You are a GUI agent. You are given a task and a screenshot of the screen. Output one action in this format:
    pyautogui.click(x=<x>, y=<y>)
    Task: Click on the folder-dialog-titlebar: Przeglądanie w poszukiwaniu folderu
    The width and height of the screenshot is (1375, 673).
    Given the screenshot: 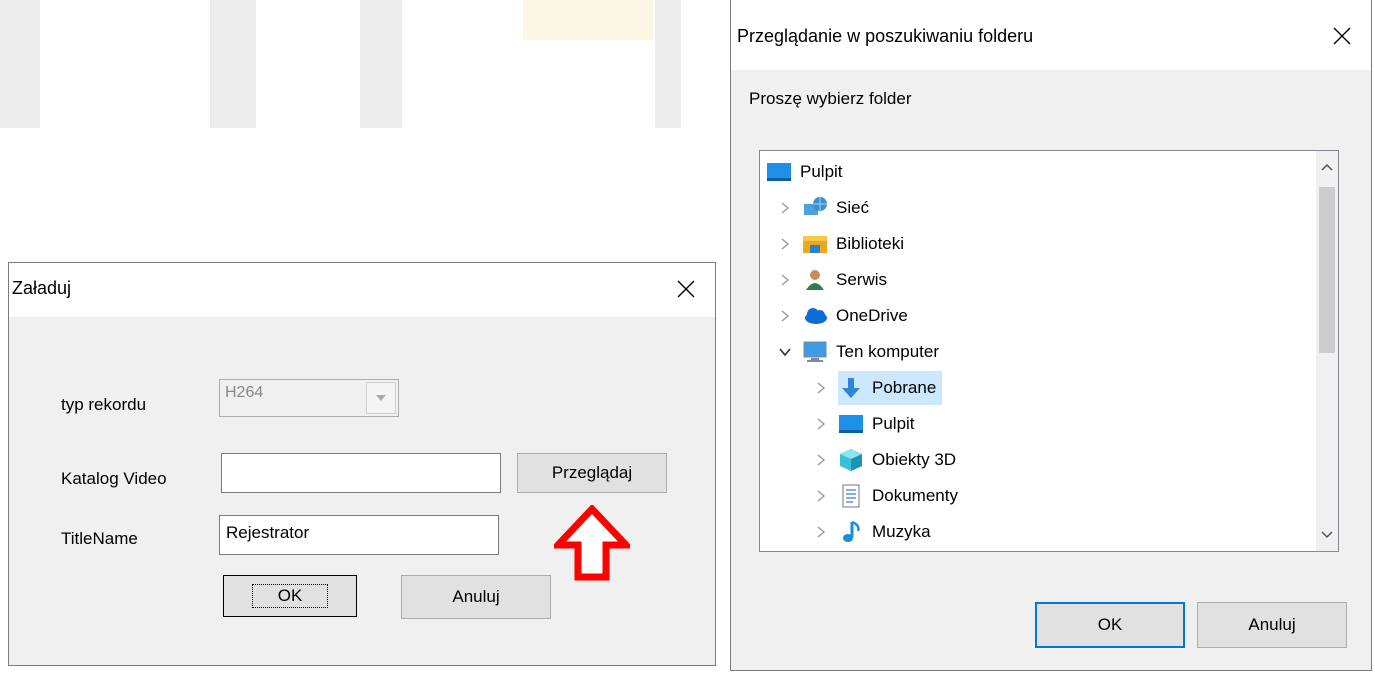 What is the action you would take?
    pyautogui.click(x=1051, y=35)
    